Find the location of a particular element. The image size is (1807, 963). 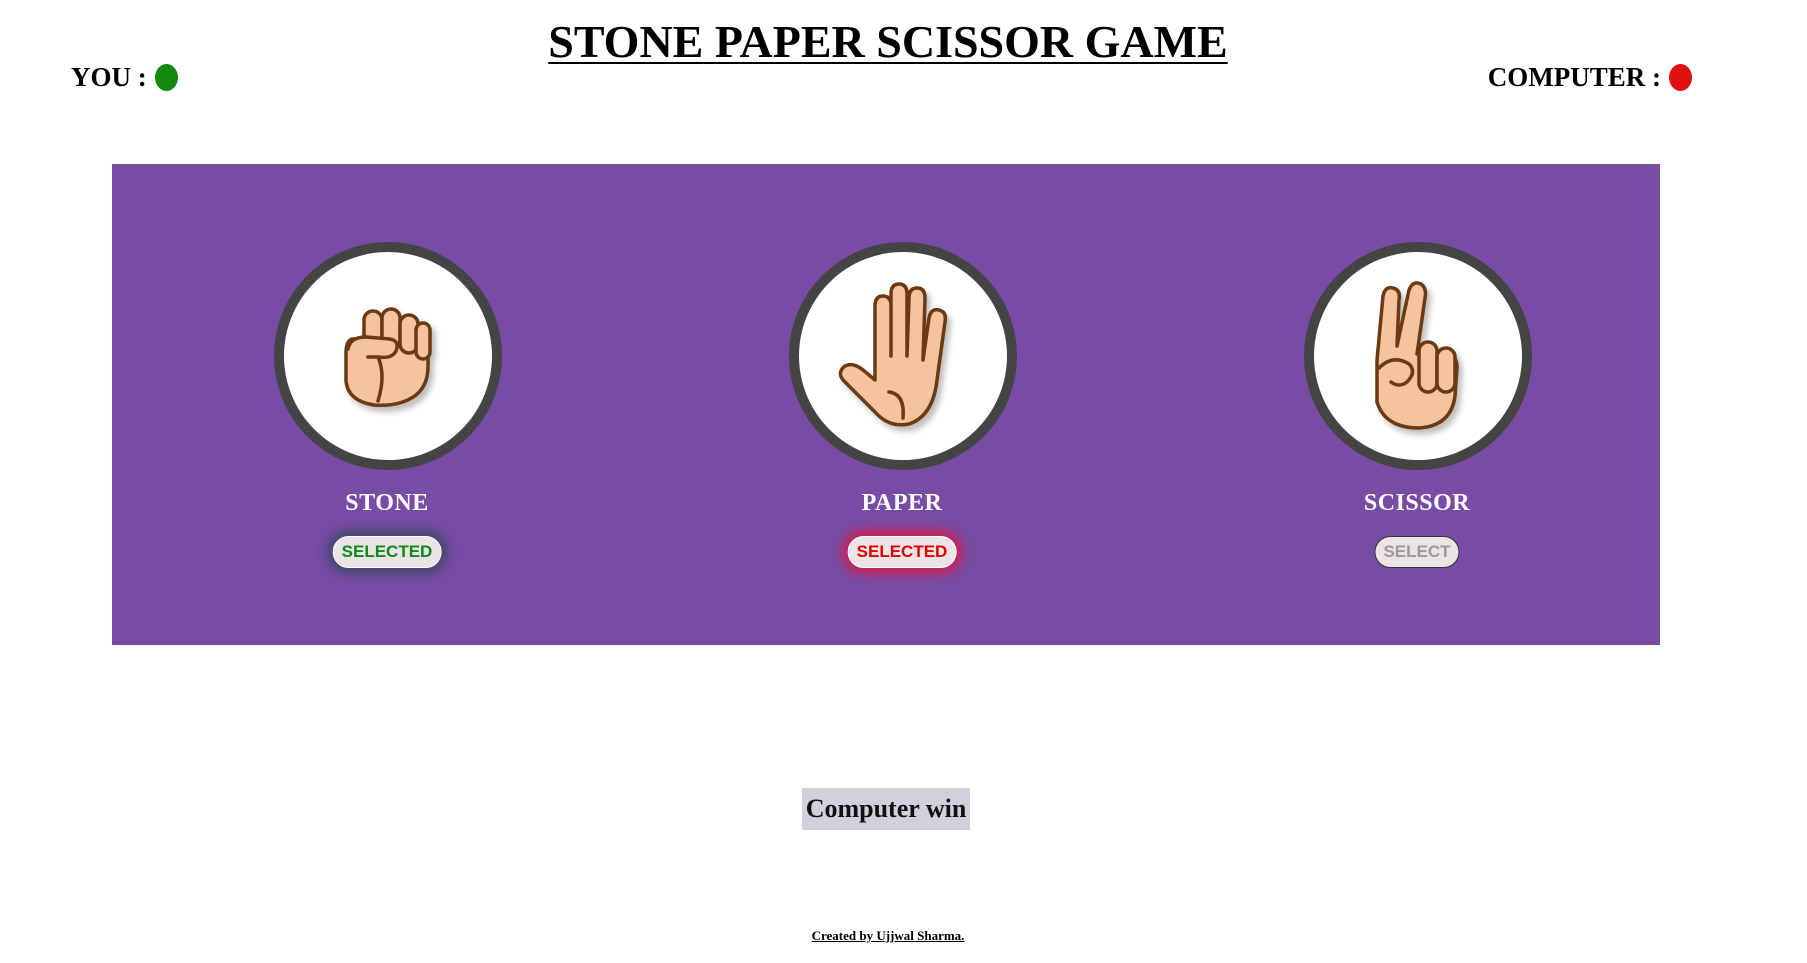

scissor-choice-circle is located at coordinates (1418, 356).